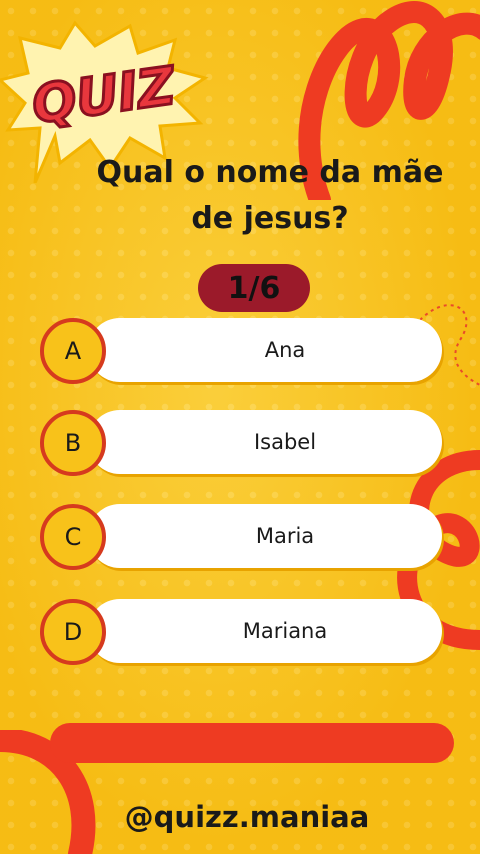 The width and height of the screenshot is (480, 854). I want to click on option-c: Maria C, so click(241, 537).